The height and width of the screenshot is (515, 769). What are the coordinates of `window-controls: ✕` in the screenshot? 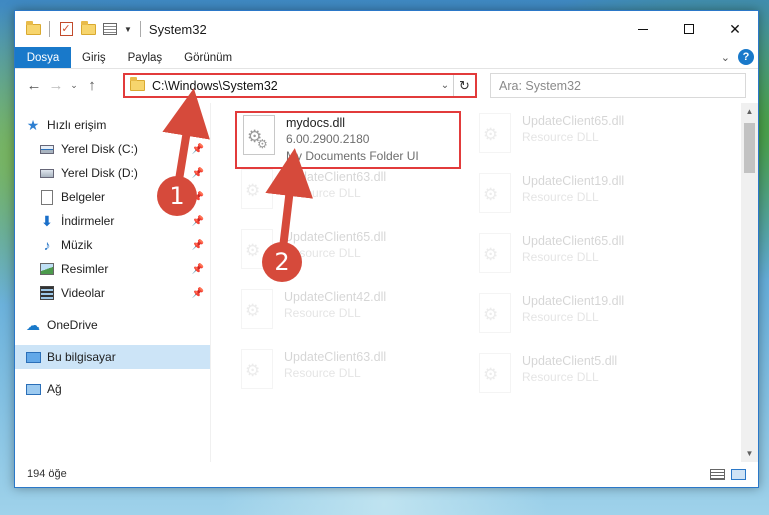 It's located at (689, 29).